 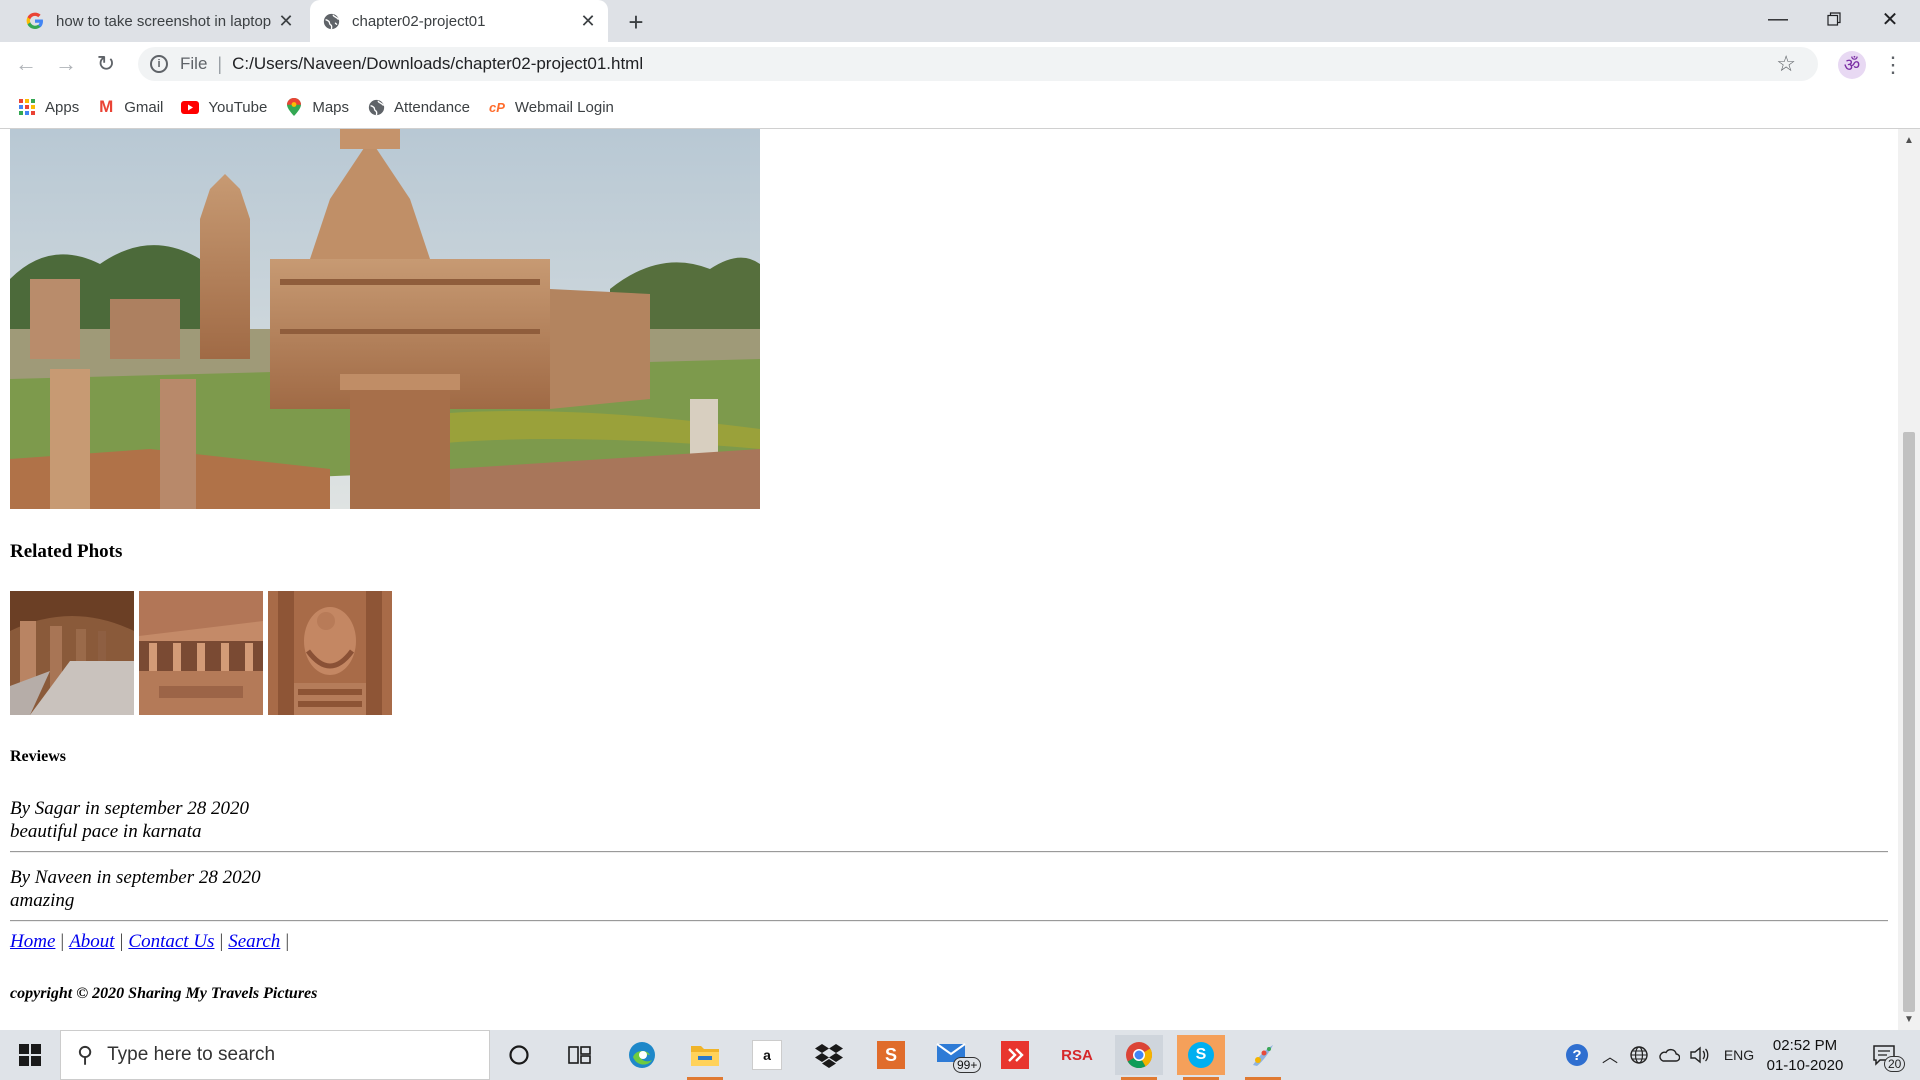 I want to click on reload-icon: ↻, so click(x=106, y=64).